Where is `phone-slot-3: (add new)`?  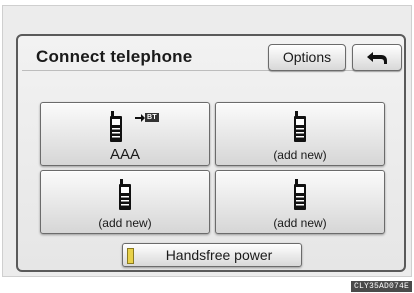 phone-slot-3: (add new) is located at coordinates (125, 202).